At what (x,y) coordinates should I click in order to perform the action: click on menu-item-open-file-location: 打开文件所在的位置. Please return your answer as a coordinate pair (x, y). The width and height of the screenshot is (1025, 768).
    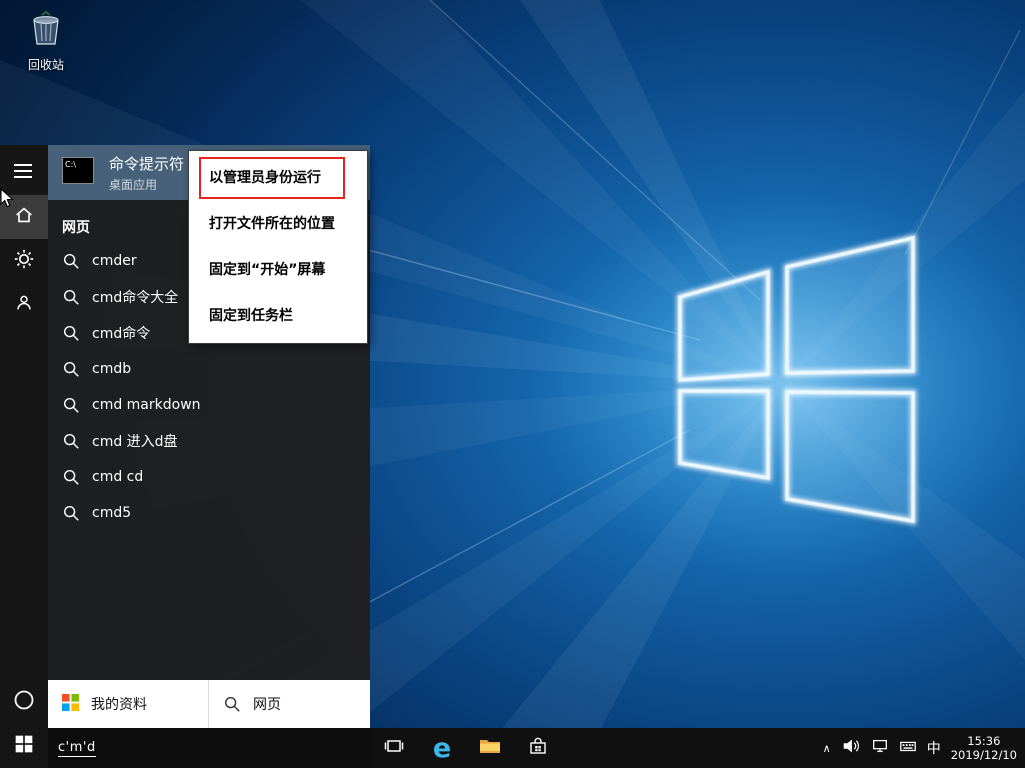
    Looking at the image, I should click on (278, 224).